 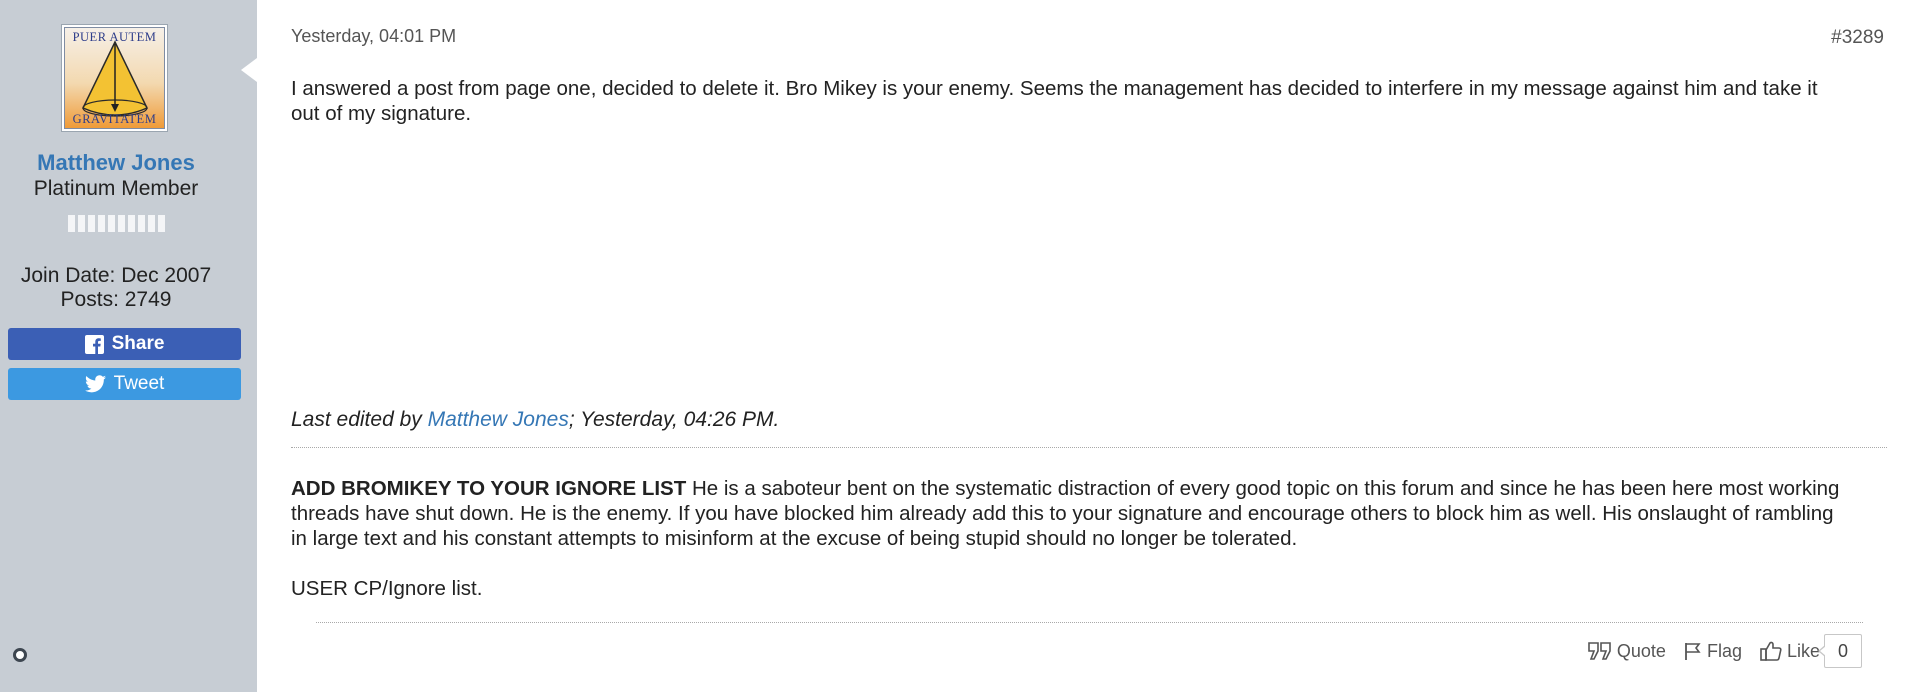 I want to click on avatar-image: PUER AUTEM GRAVITATEM, so click(x=114, y=78).